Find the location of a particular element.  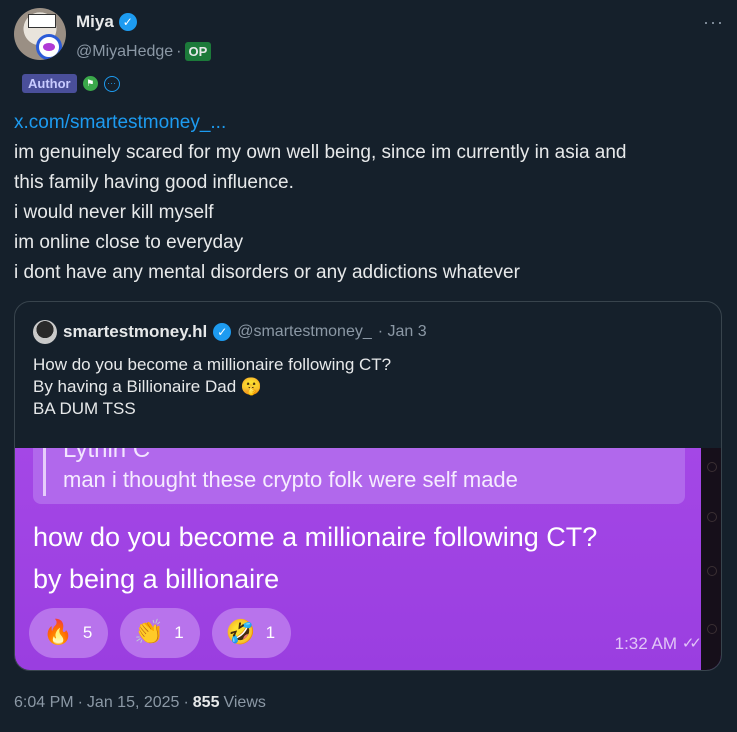

more-options-icon: ··· is located at coordinates (713, 22).